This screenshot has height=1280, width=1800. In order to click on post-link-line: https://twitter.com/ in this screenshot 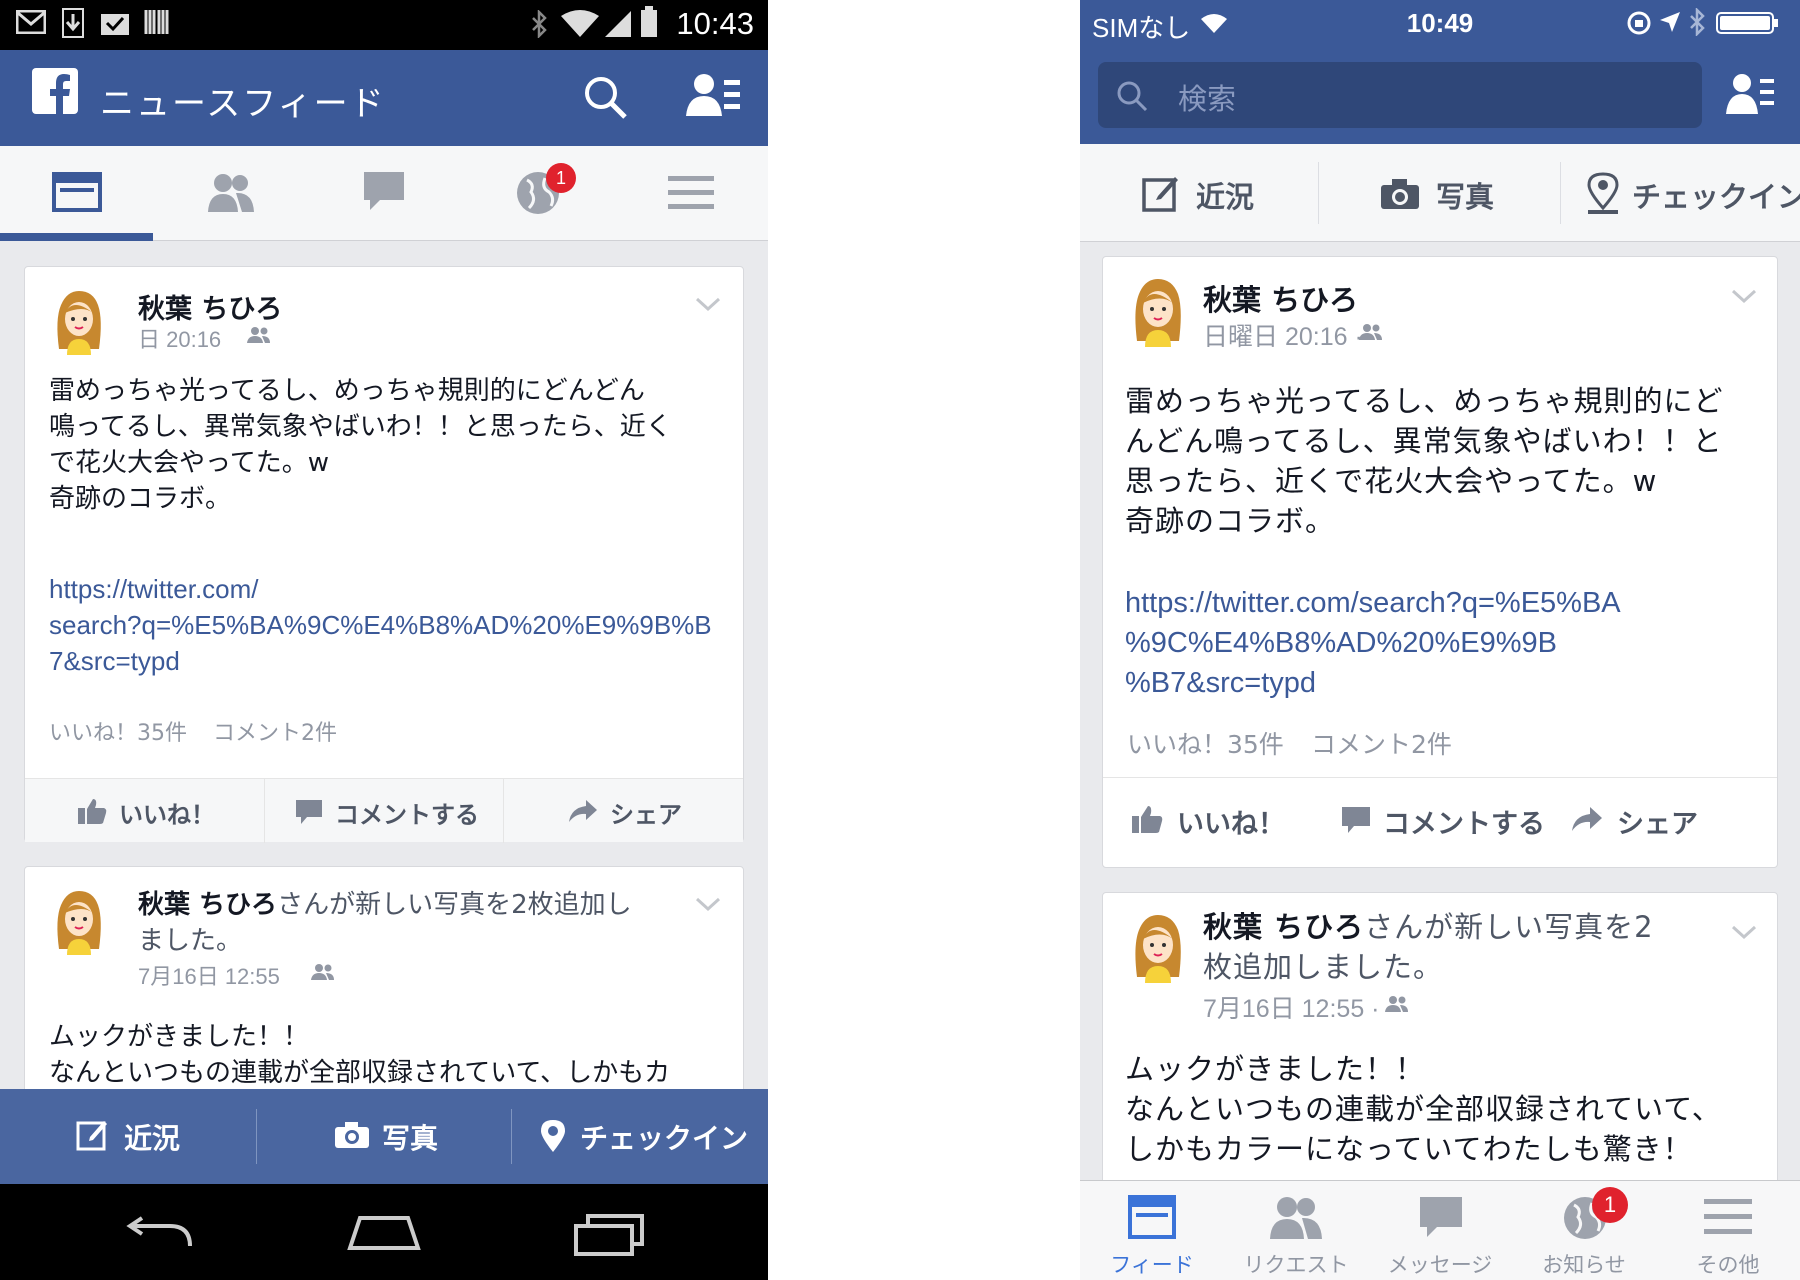, I will do `click(380, 589)`.